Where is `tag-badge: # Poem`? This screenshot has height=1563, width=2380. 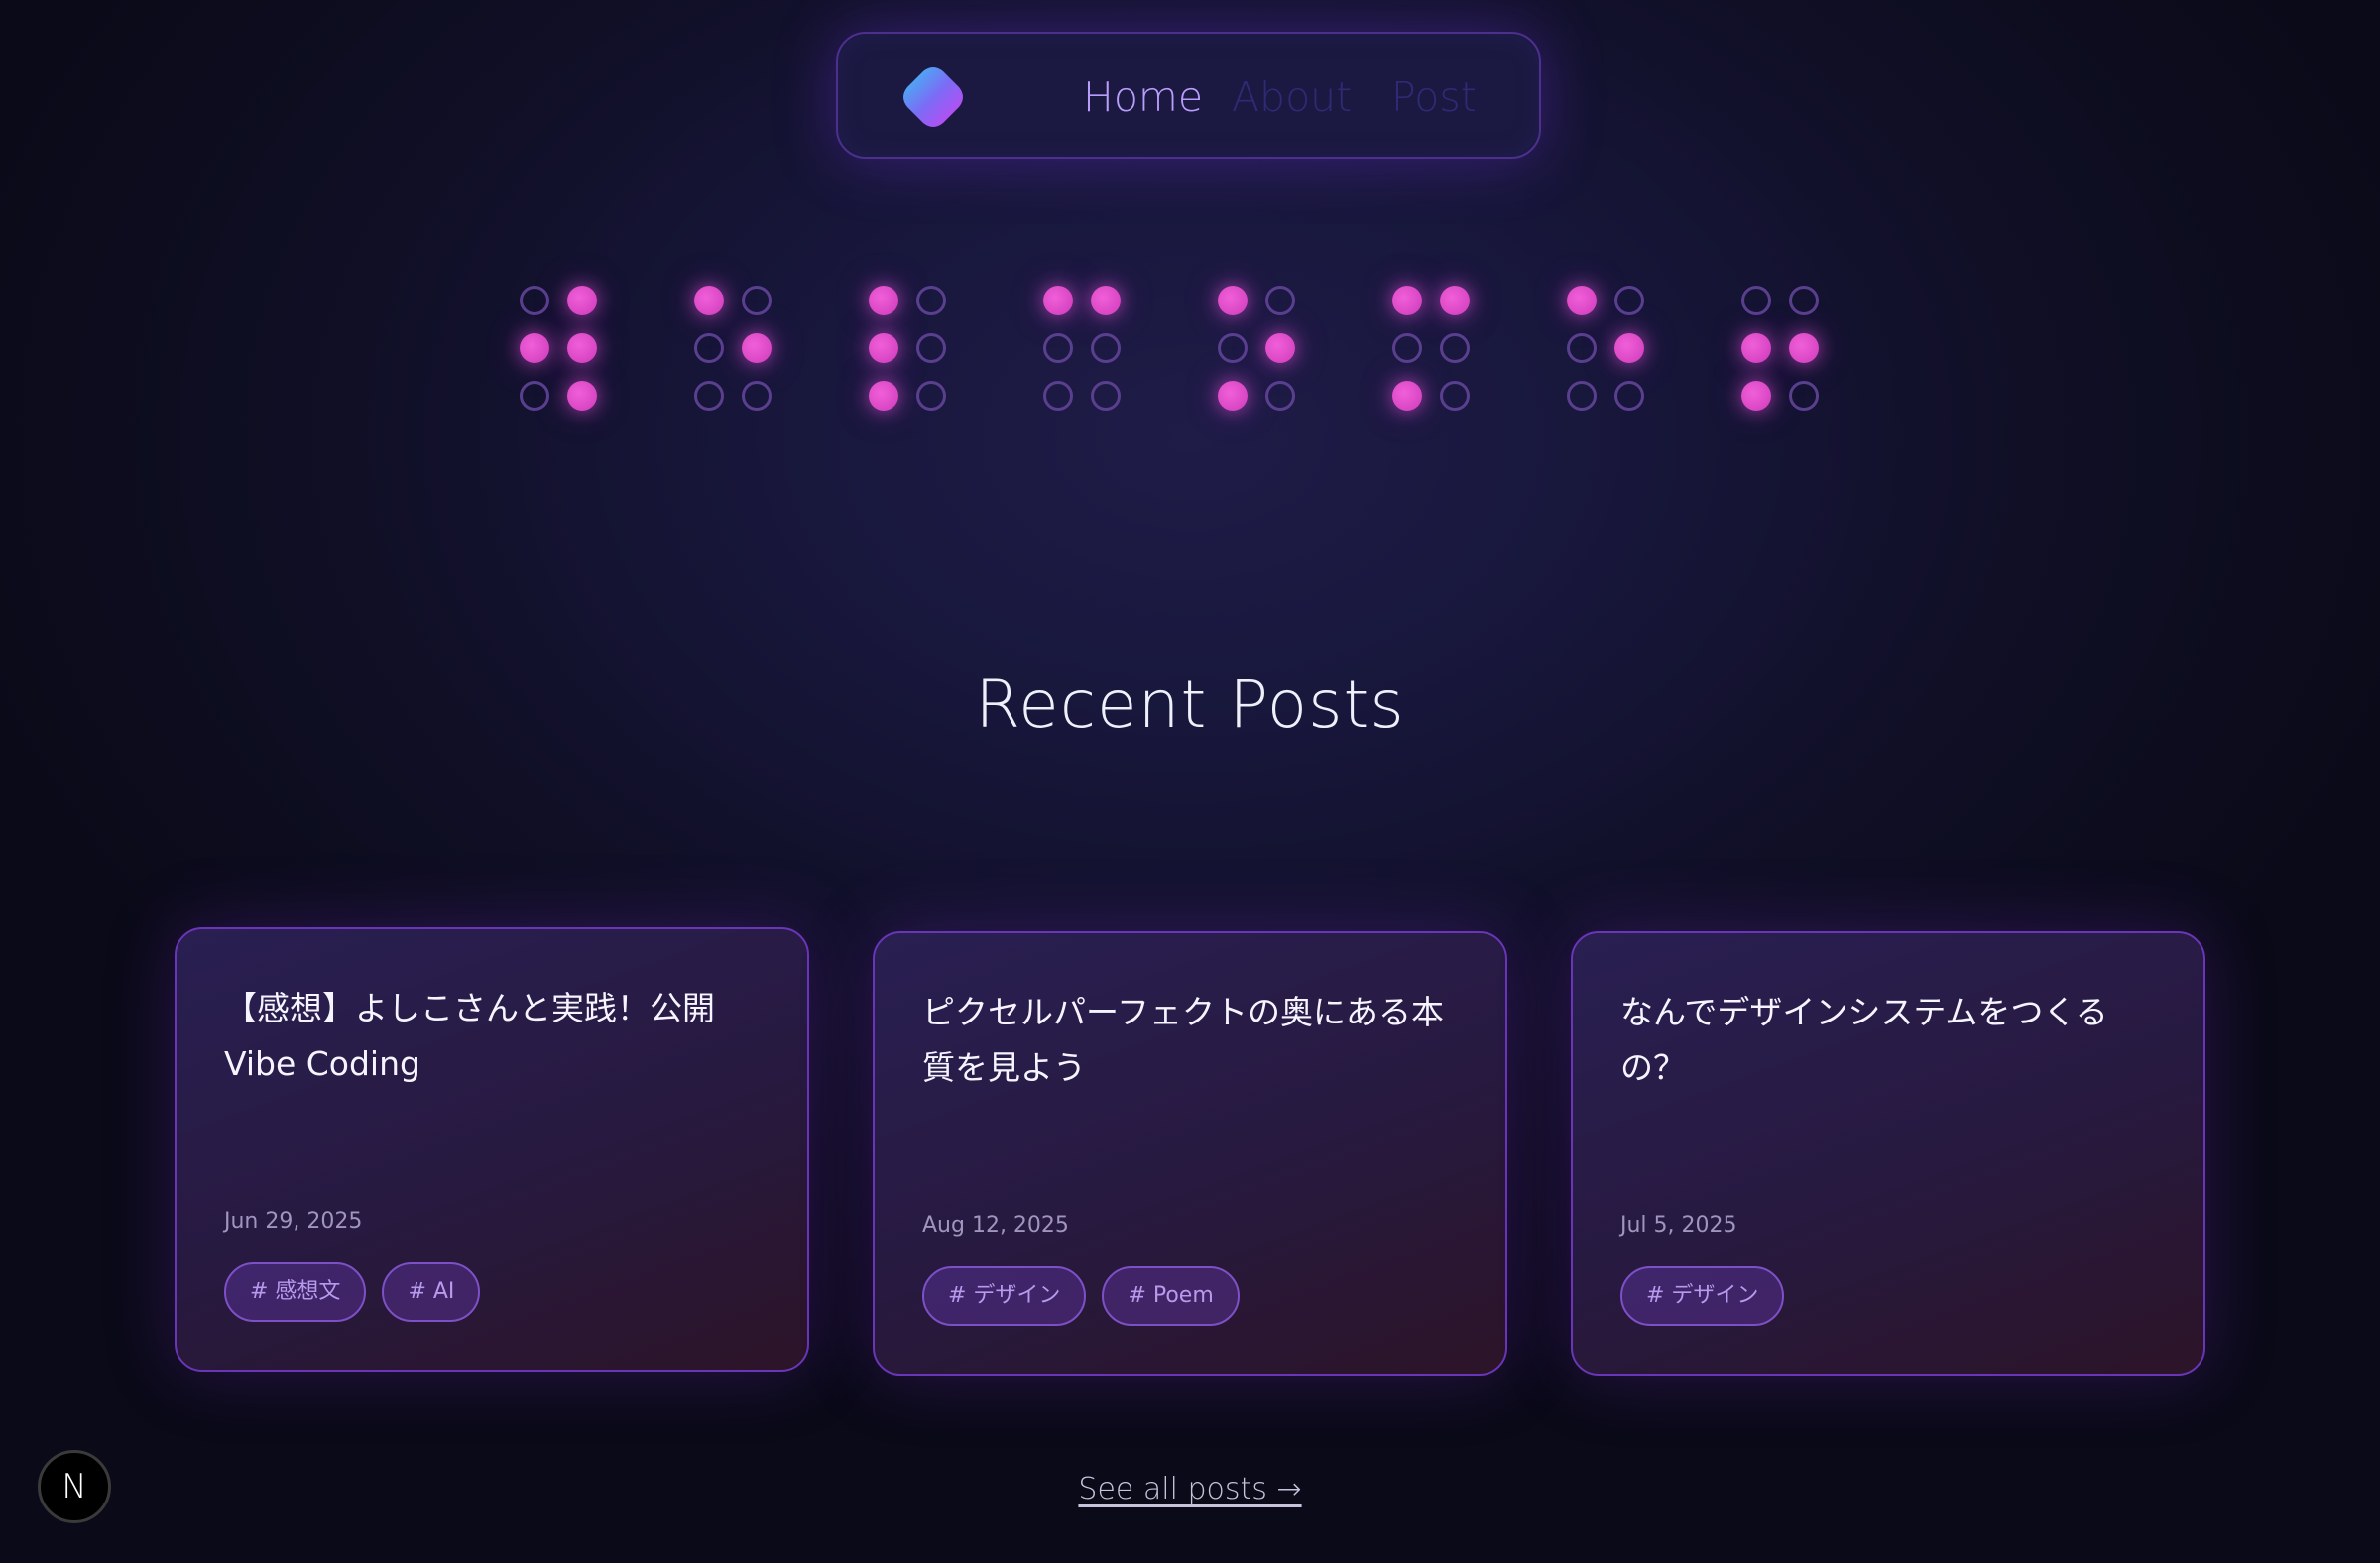
tag-badge: # Poem is located at coordinates (1171, 1296).